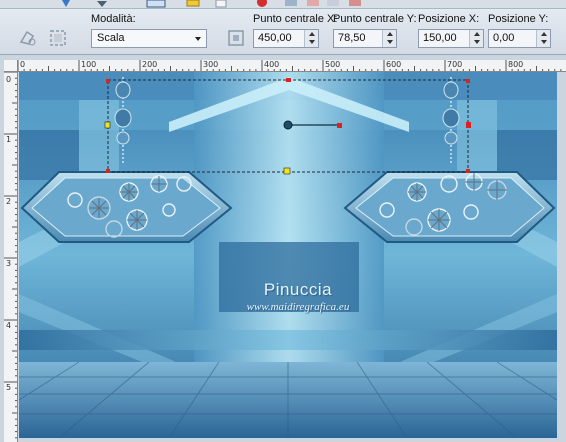 The image size is (566, 442). Describe the element at coordinates (149, 38) in the screenshot. I see `mode-select: Scala` at that location.